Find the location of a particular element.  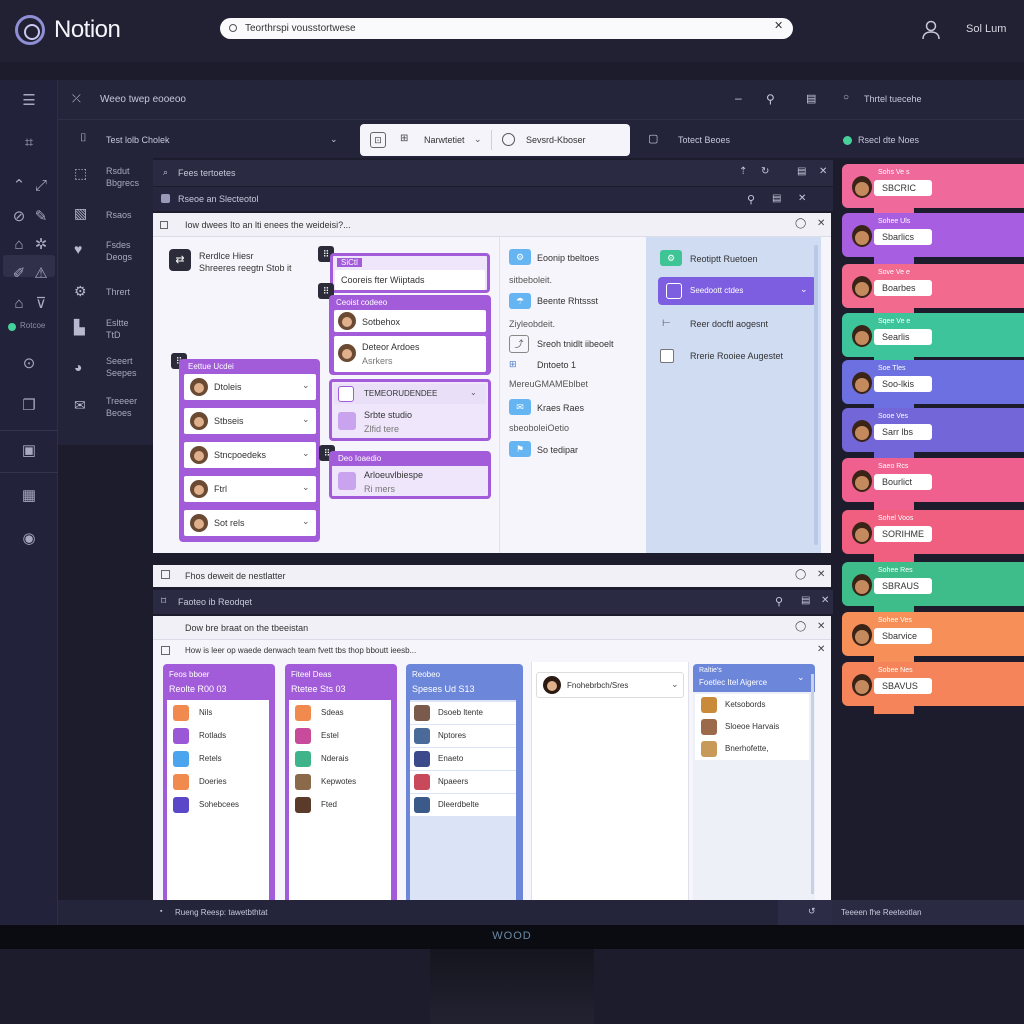

contact-card: Soe Tles Soo-lkis is located at coordinates (933, 386).